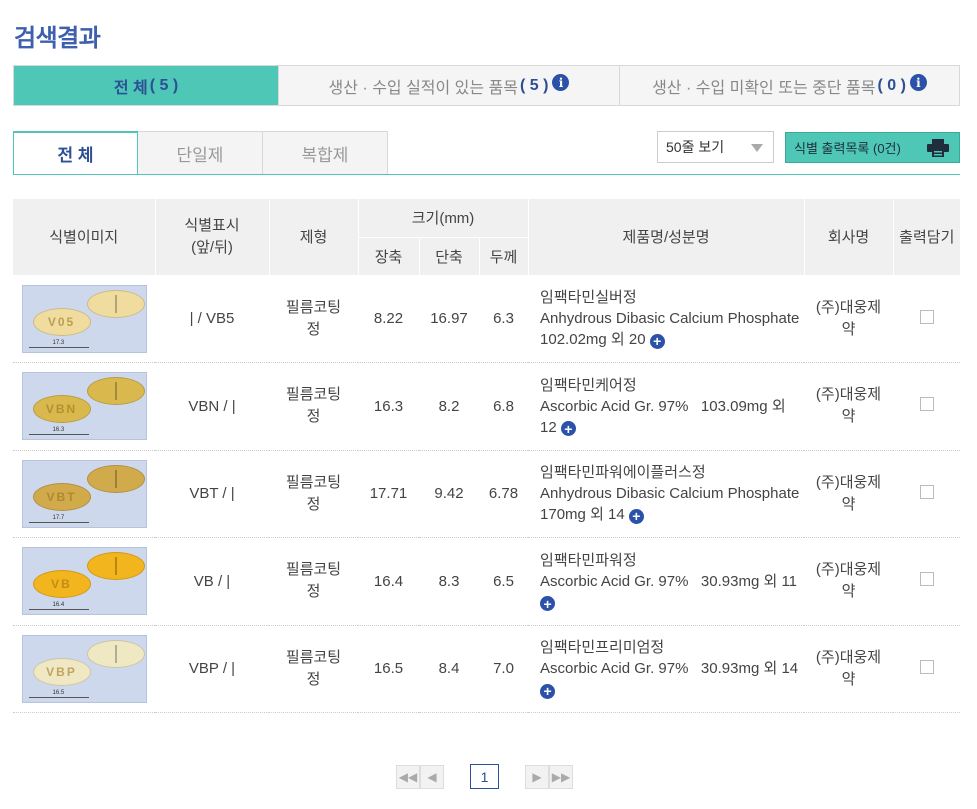  I want to click on long-axis-cell: 17.71, so click(388, 494).